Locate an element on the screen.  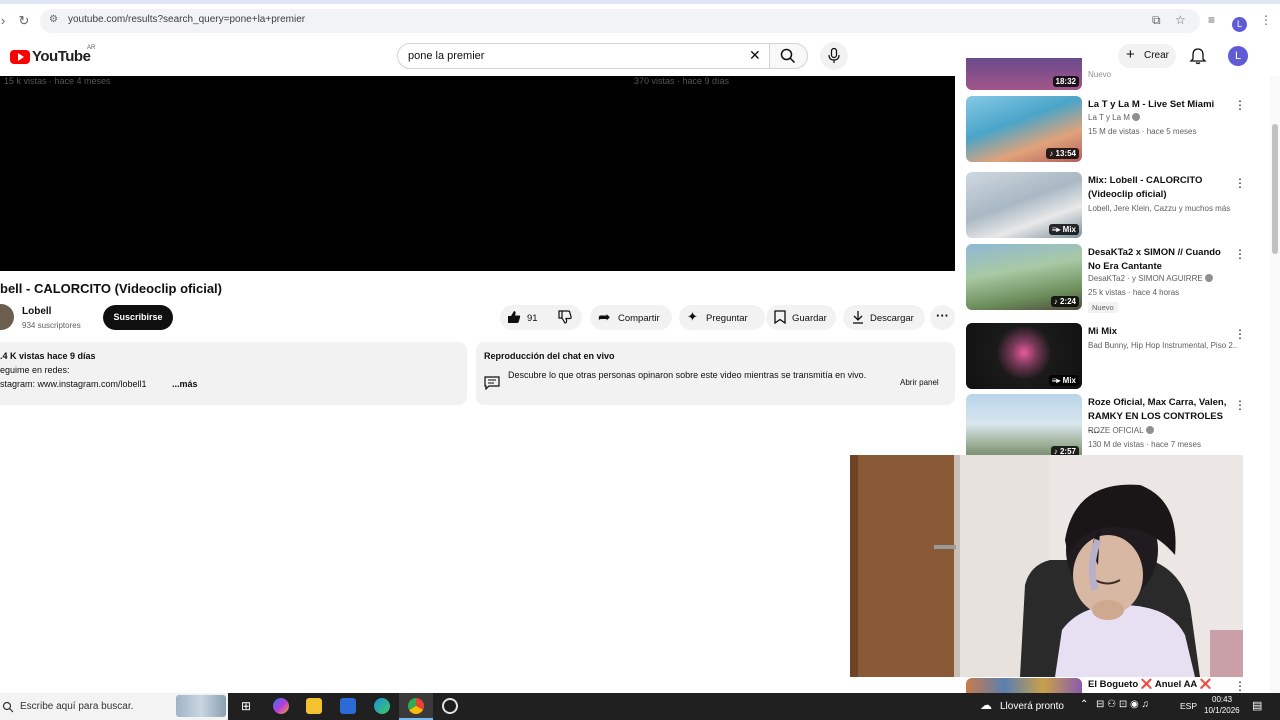
duration-badge: ♪ 13:54 is located at coordinates (1062, 153).